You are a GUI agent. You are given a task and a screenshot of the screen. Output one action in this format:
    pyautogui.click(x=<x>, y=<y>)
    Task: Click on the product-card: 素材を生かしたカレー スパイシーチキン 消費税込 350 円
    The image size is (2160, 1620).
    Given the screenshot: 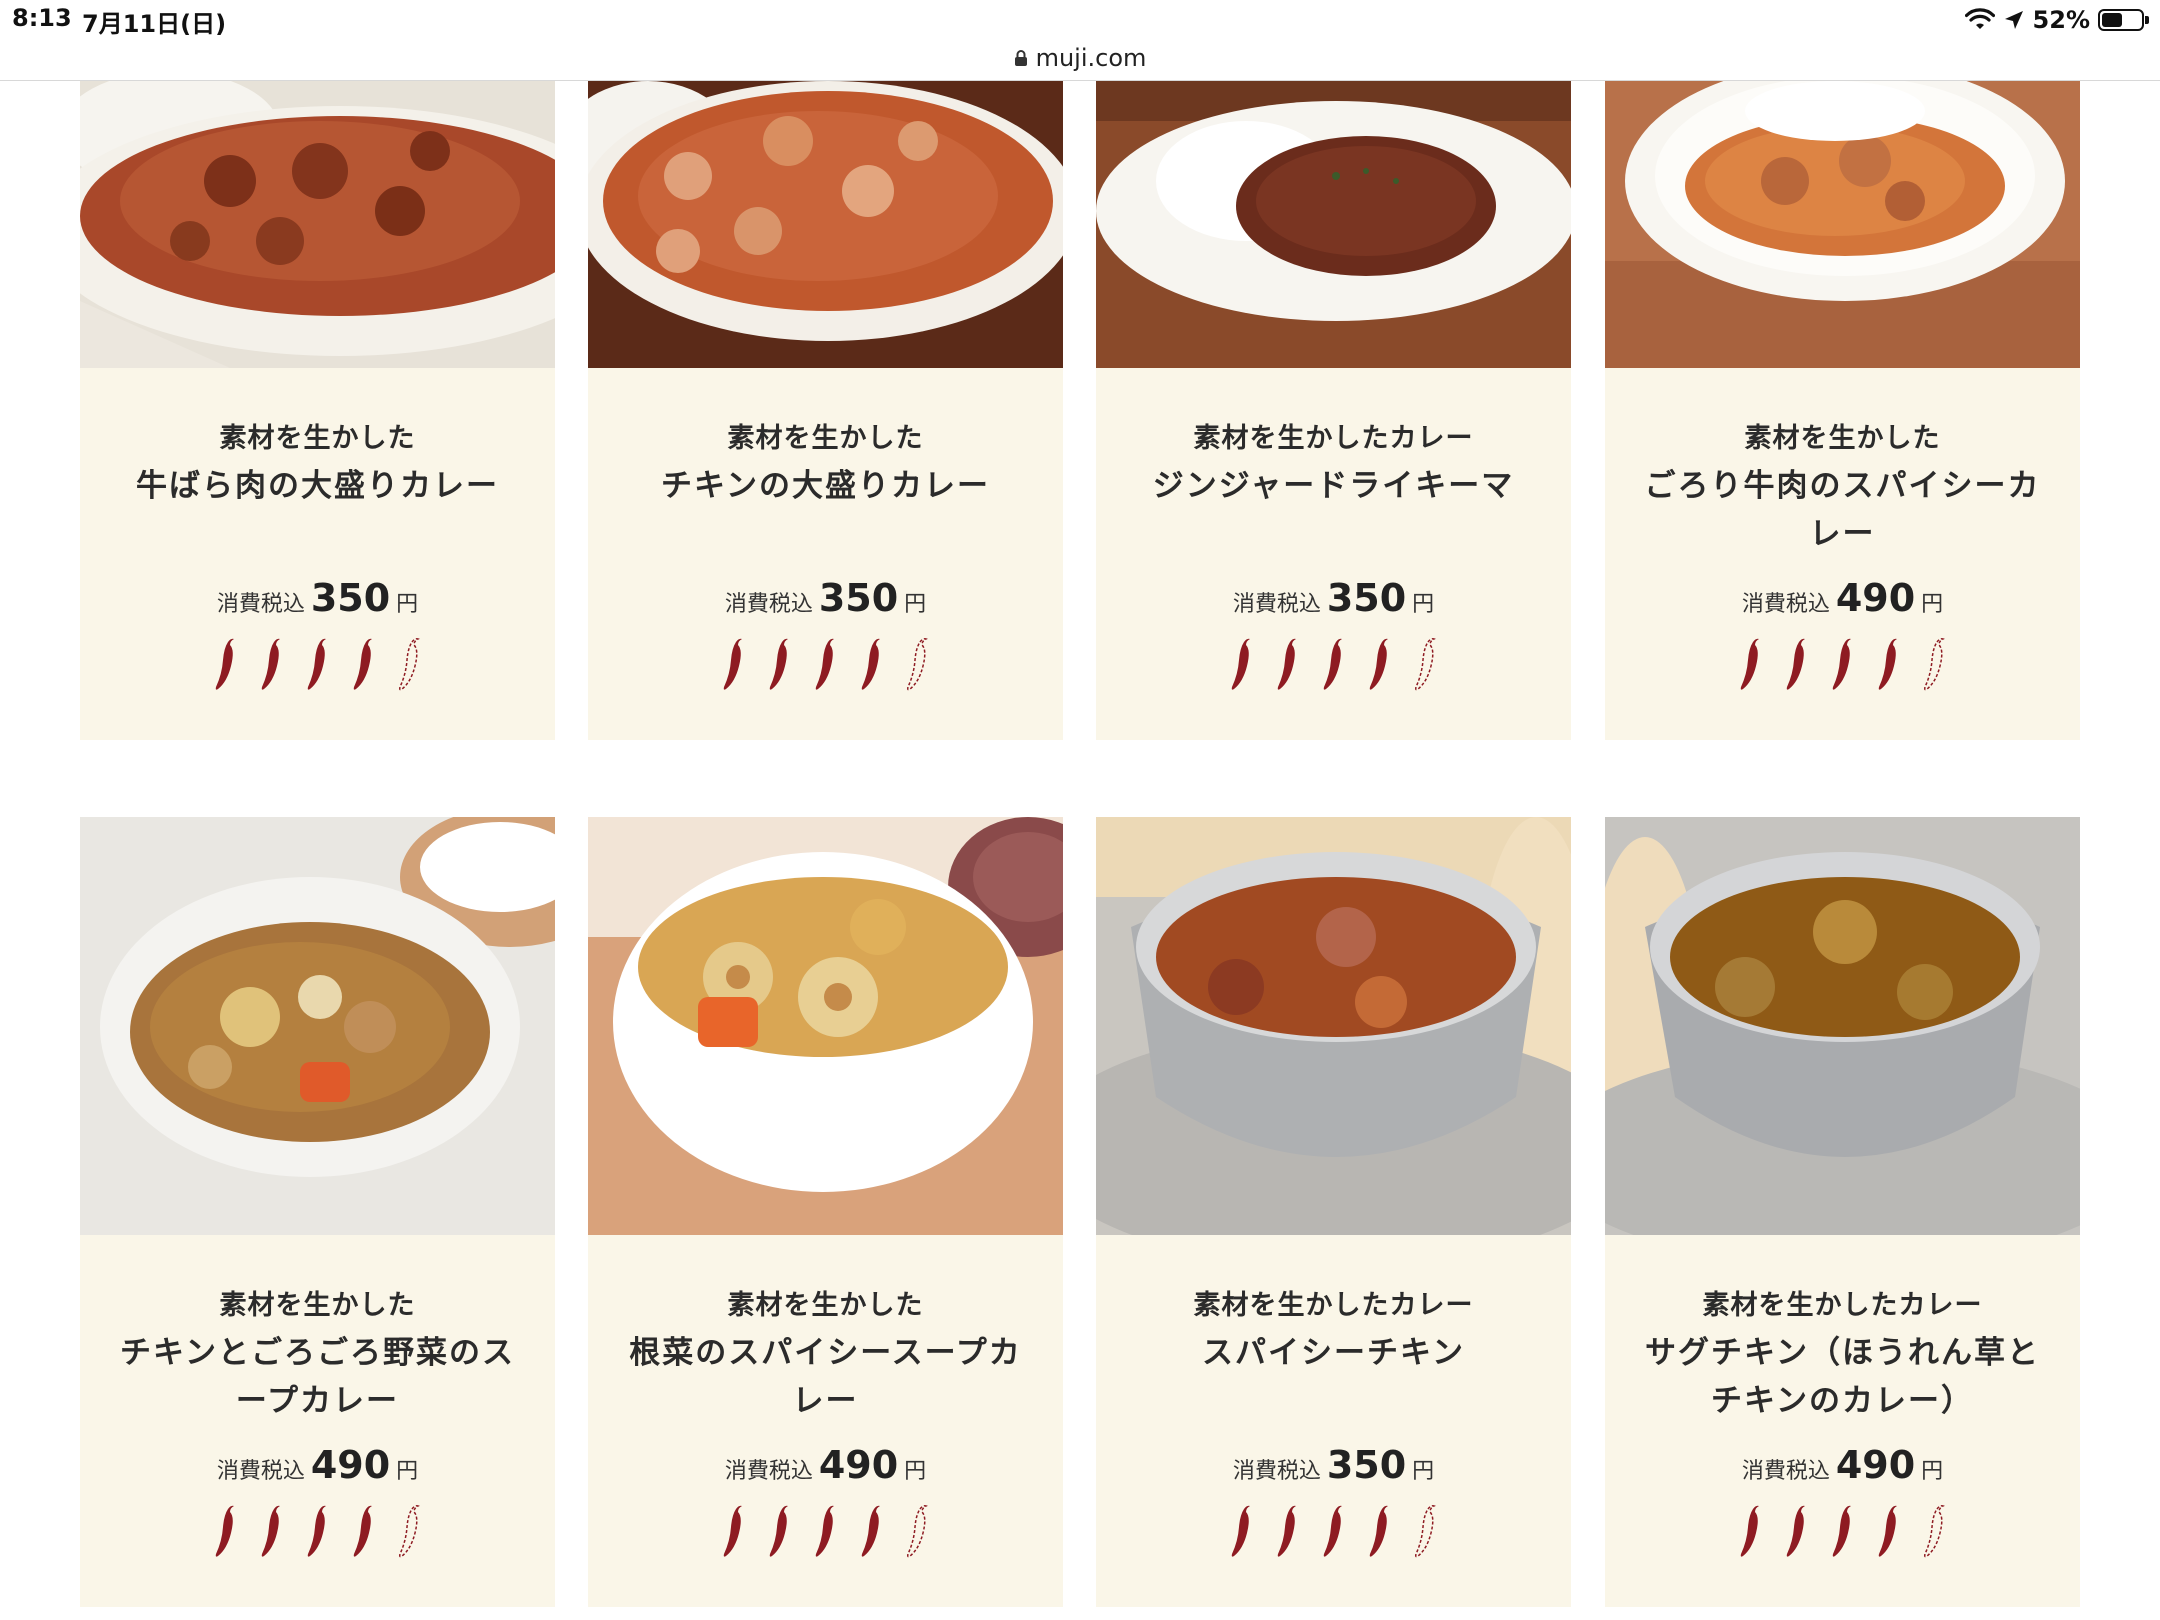 What is the action you would take?
    pyautogui.click(x=1336, y=1212)
    